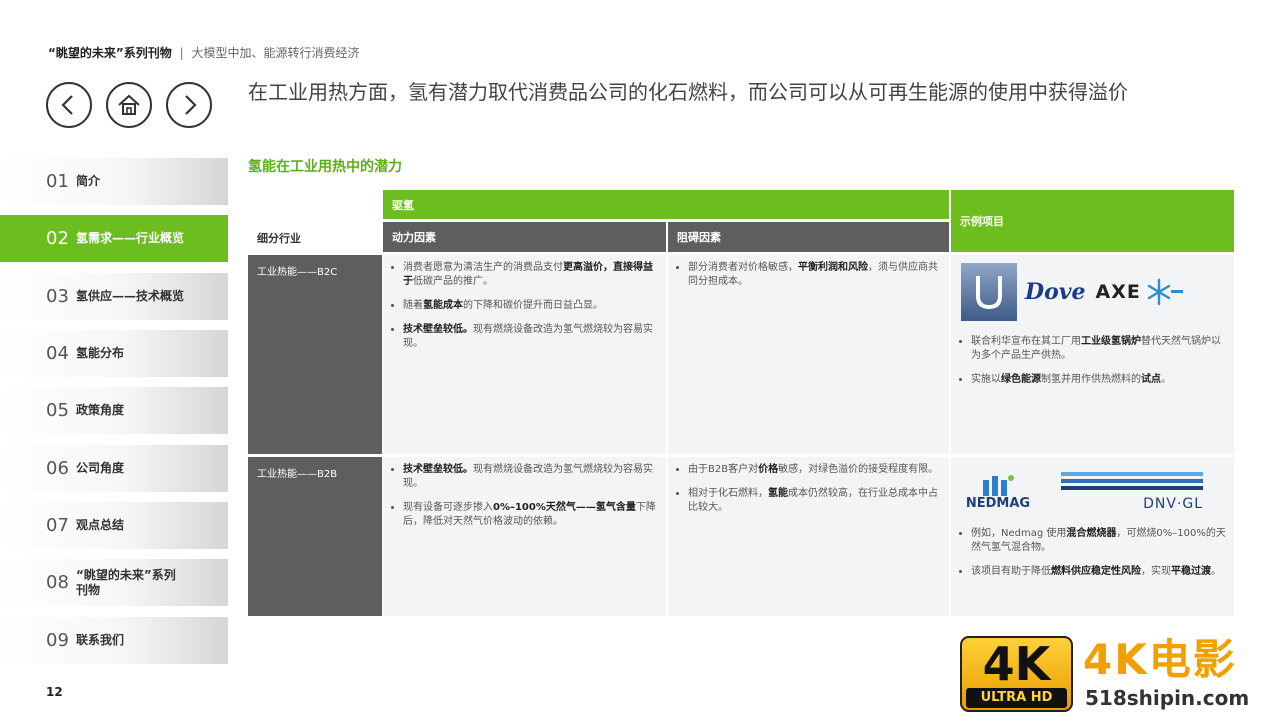 This screenshot has height=720, width=1280. What do you see at coordinates (808, 237) in the screenshot?
I see `col-header-barrier: 阻碍因素` at bounding box center [808, 237].